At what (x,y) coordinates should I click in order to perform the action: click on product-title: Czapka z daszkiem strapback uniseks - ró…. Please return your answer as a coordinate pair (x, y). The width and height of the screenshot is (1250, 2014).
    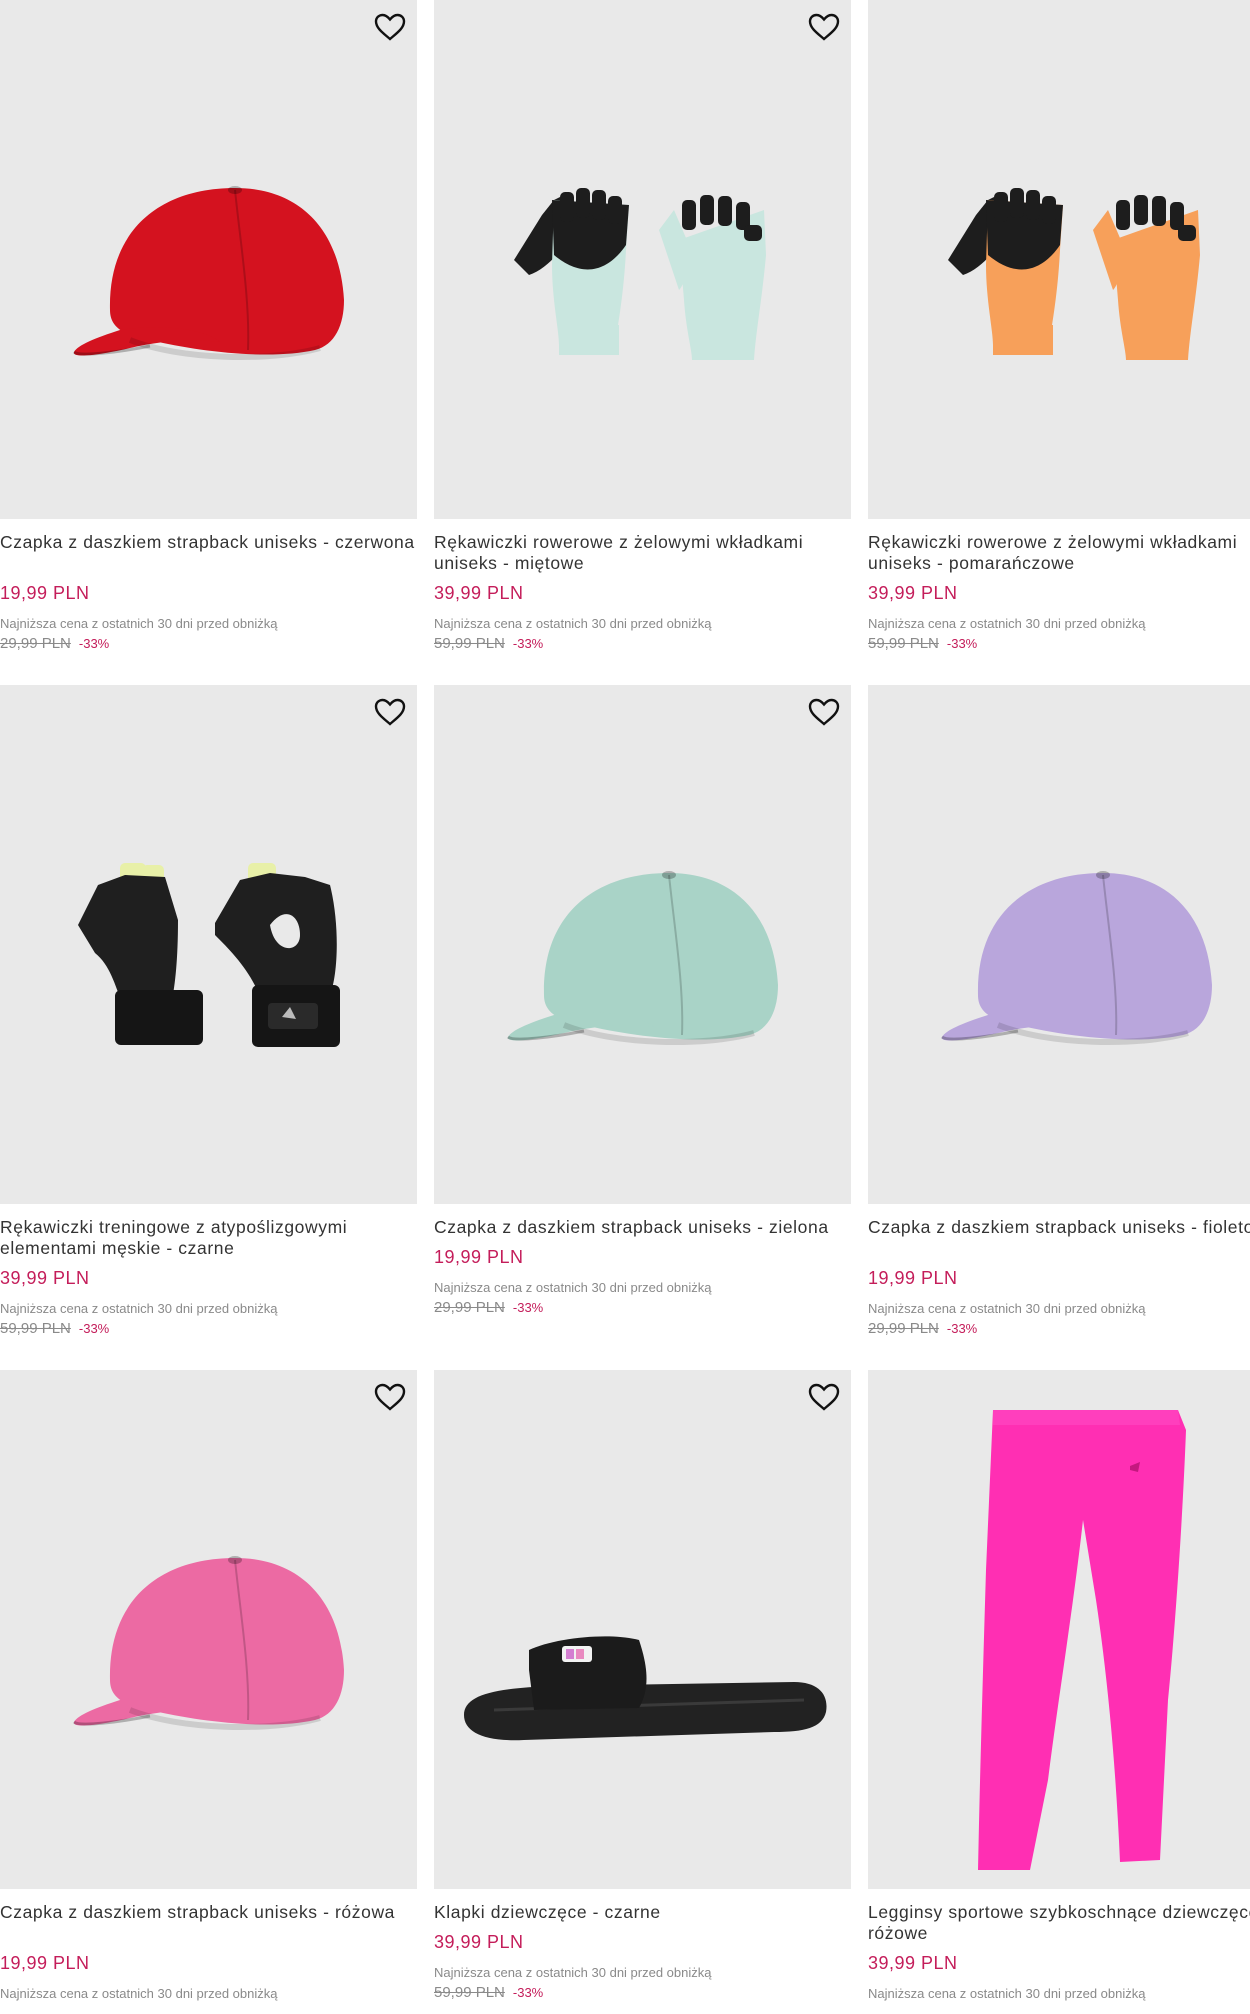
    Looking at the image, I should click on (208, 1923).